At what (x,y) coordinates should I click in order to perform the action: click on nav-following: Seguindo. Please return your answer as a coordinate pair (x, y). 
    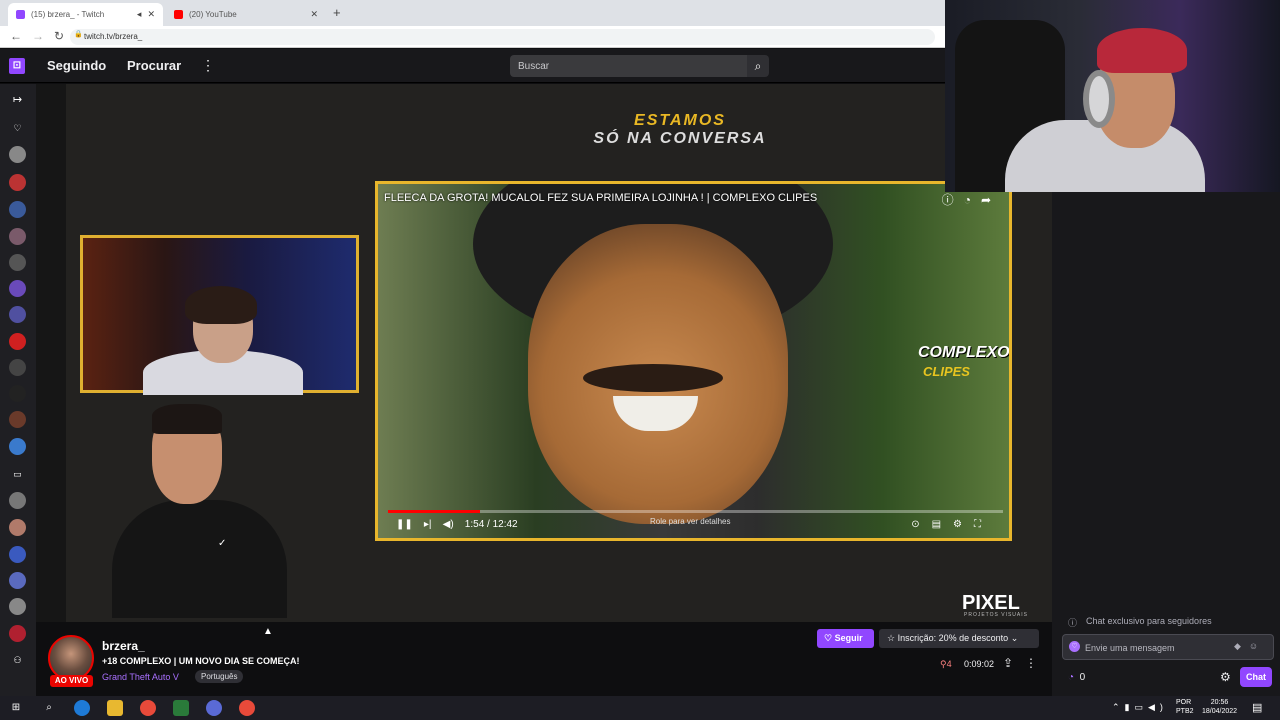
    Looking at the image, I should click on (76, 65).